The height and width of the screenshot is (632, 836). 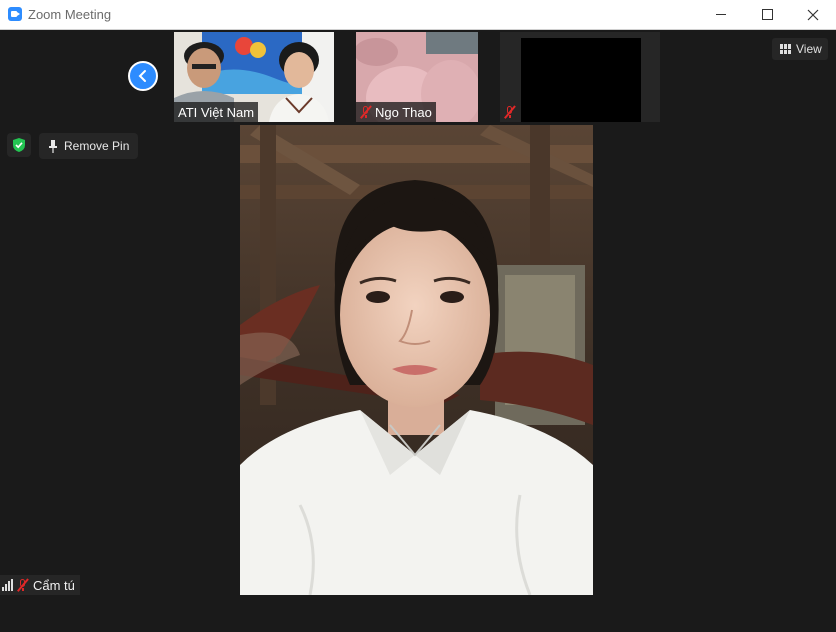 I want to click on self-name-tag: Cẩm tú, so click(x=40, y=585).